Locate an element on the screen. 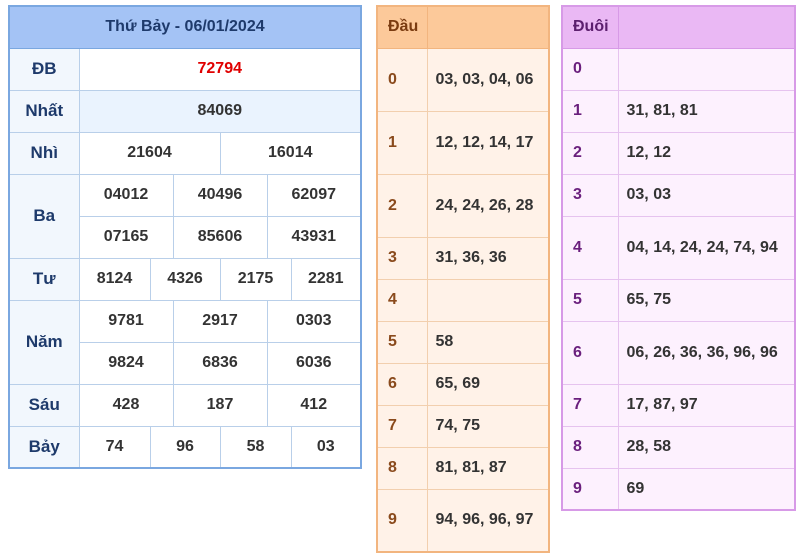 The width and height of the screenshot is (801, 558). duoi-key: 3 is located at coordinates (590, 195).